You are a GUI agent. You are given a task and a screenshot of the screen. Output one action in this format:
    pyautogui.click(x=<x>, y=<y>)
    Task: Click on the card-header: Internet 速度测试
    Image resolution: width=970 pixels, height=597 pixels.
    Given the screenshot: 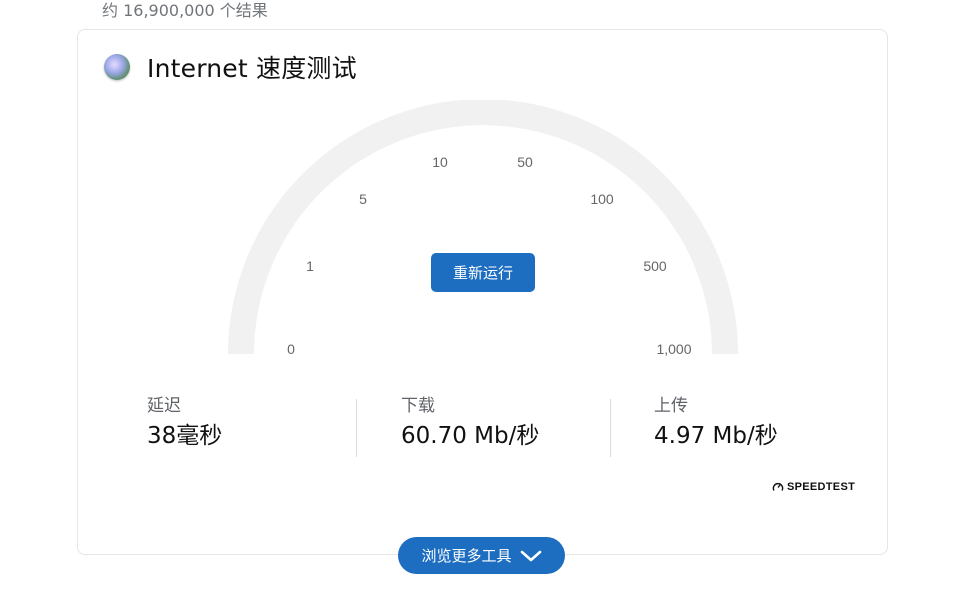 What is the action you would take?
    pyautogui.click(x=230, y=67)
    